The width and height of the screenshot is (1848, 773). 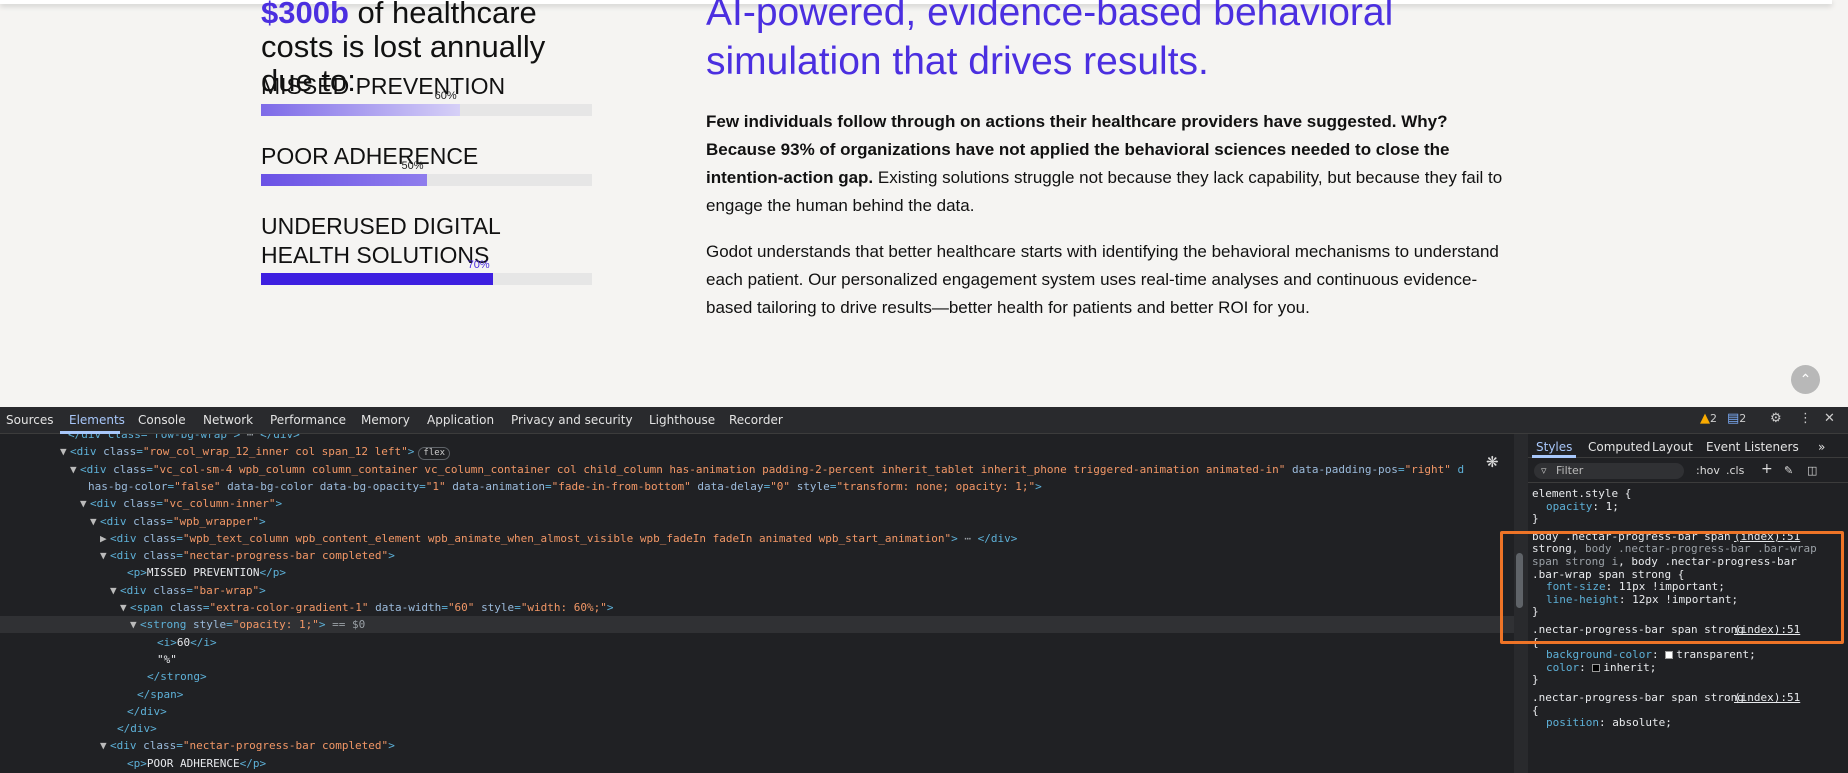 I want to click on css-property-name: color, so click(x=1562, y=667).